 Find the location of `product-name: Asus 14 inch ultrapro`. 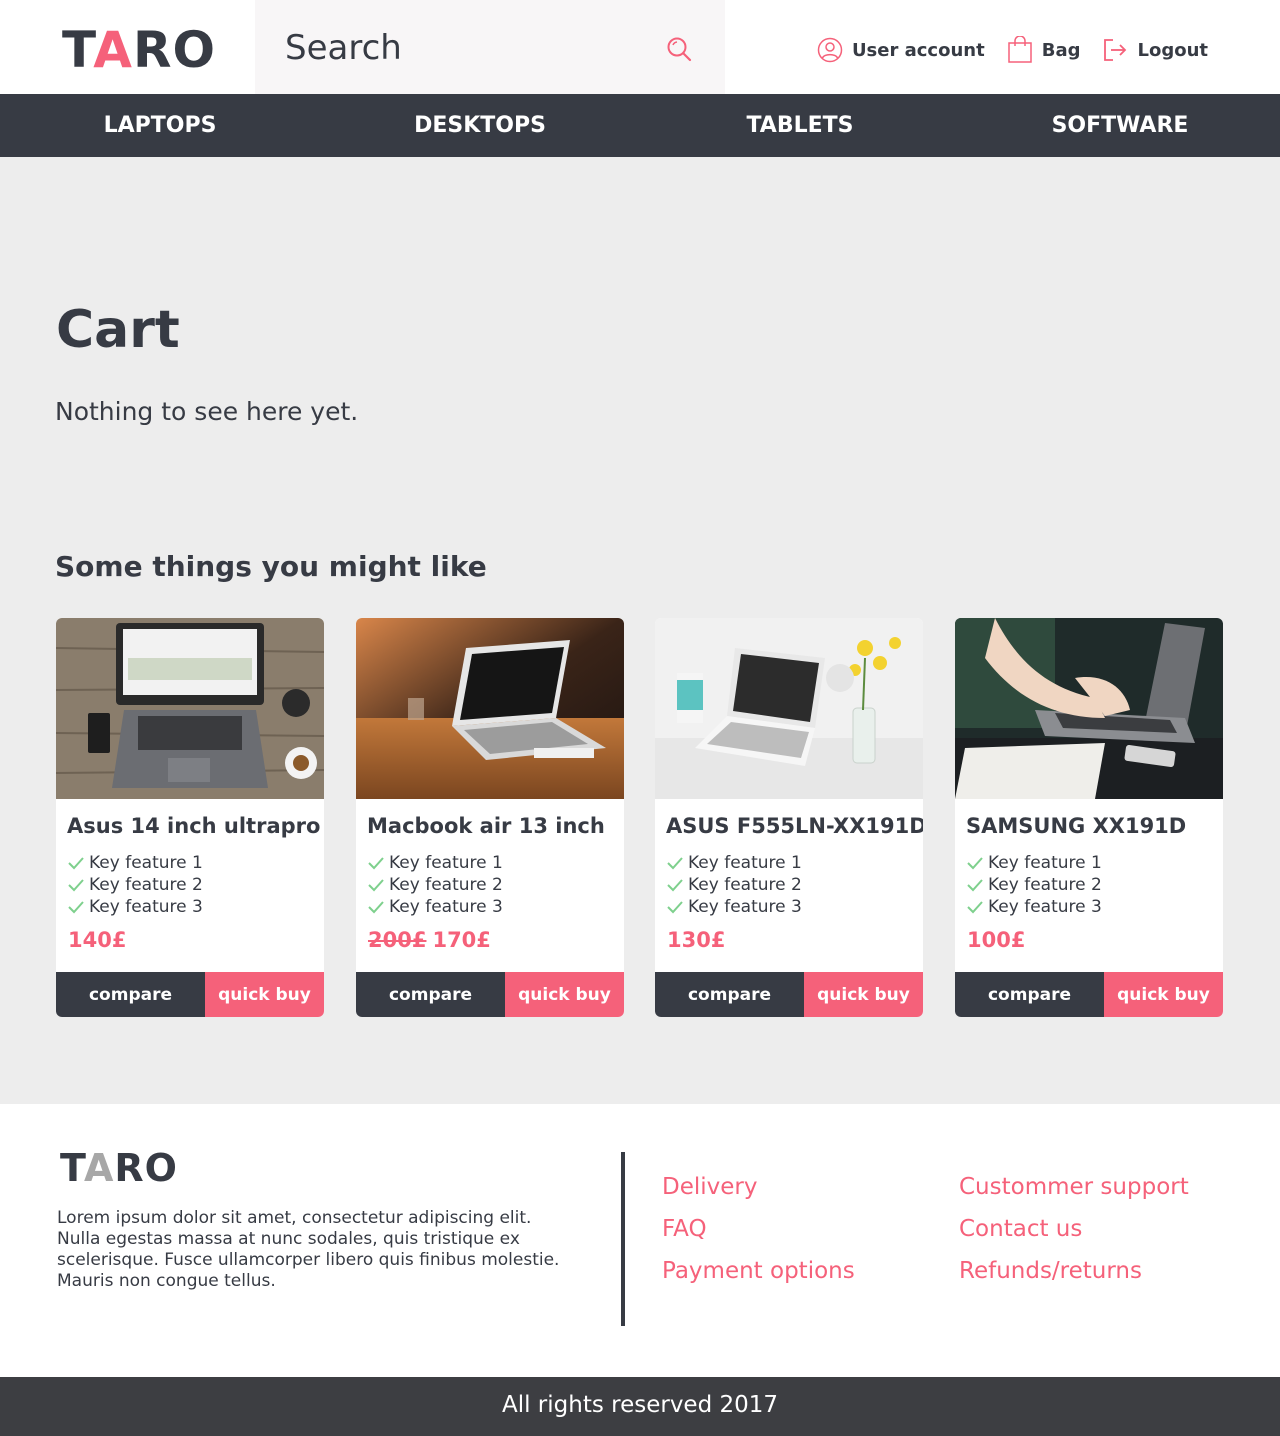

product-name: Asus 14 inch ultrapro is located at coordinates (193, 826).